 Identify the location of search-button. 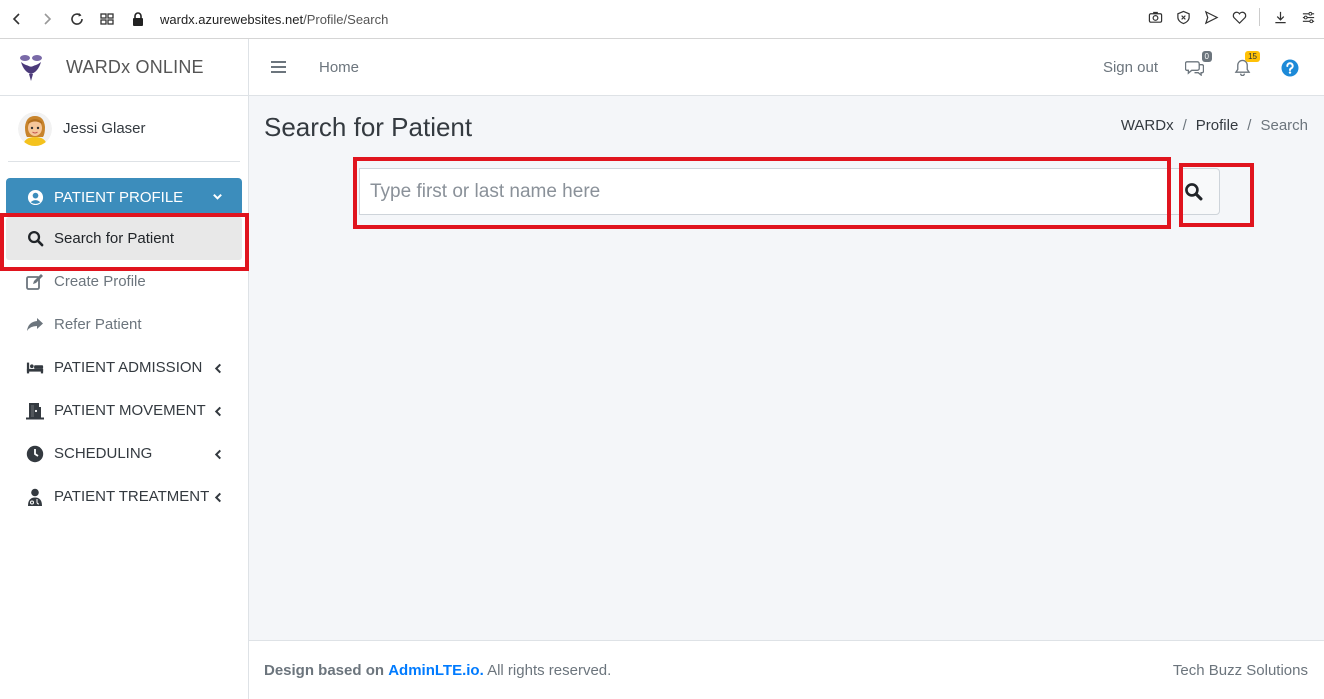
(1193, 191).